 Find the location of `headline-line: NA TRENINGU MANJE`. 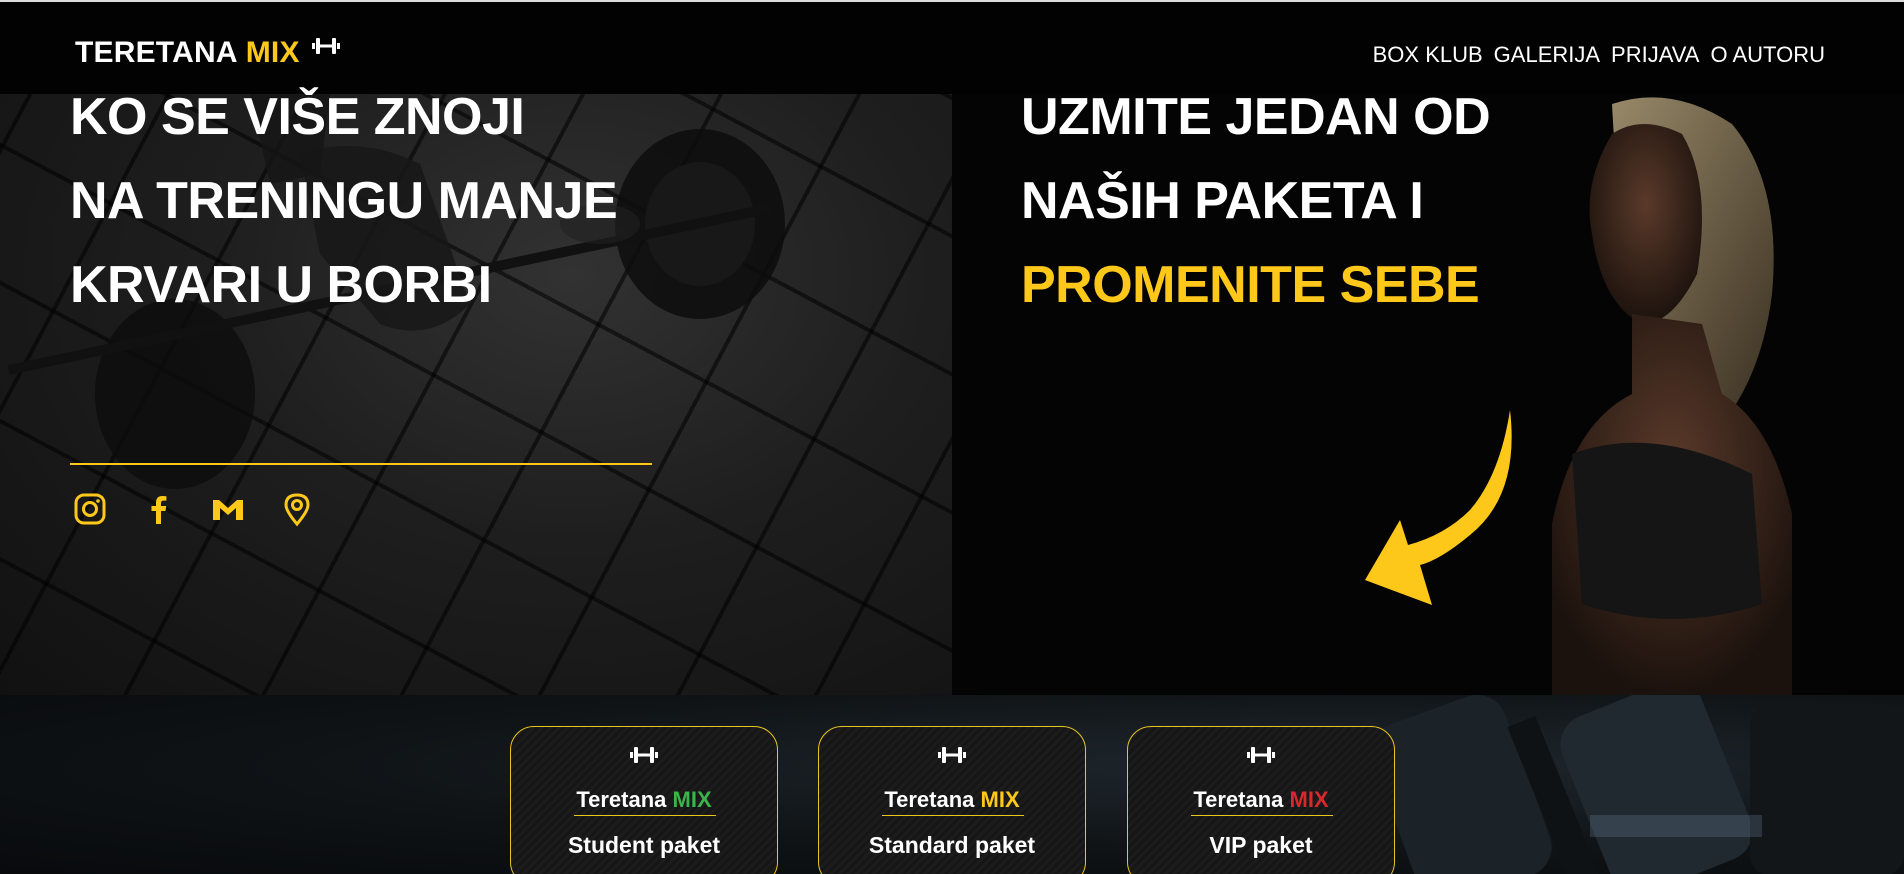

headline-line: NA TRENINGU MANJE is located at coordinates (344, 201).